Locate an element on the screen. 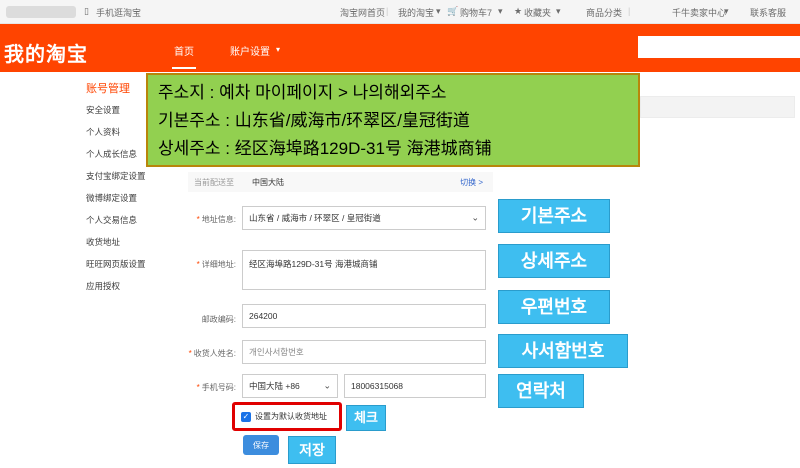  save-button: 保存 is located at coordinates (261, 445).